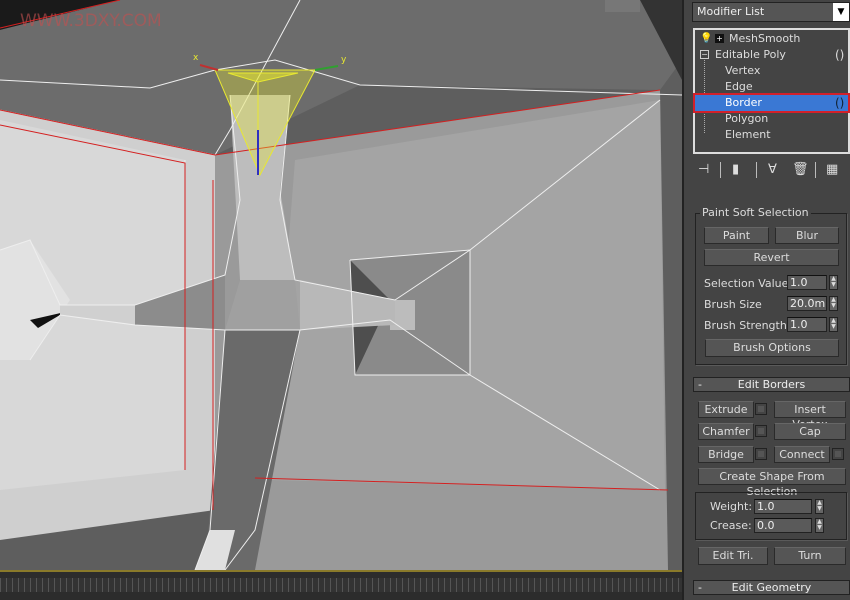 The image size is (850, 600). What do you see at coordinates (772, 348) in the screenshot?
I see `brush-options-button: Brush Options` at bounding box center [772, 348].